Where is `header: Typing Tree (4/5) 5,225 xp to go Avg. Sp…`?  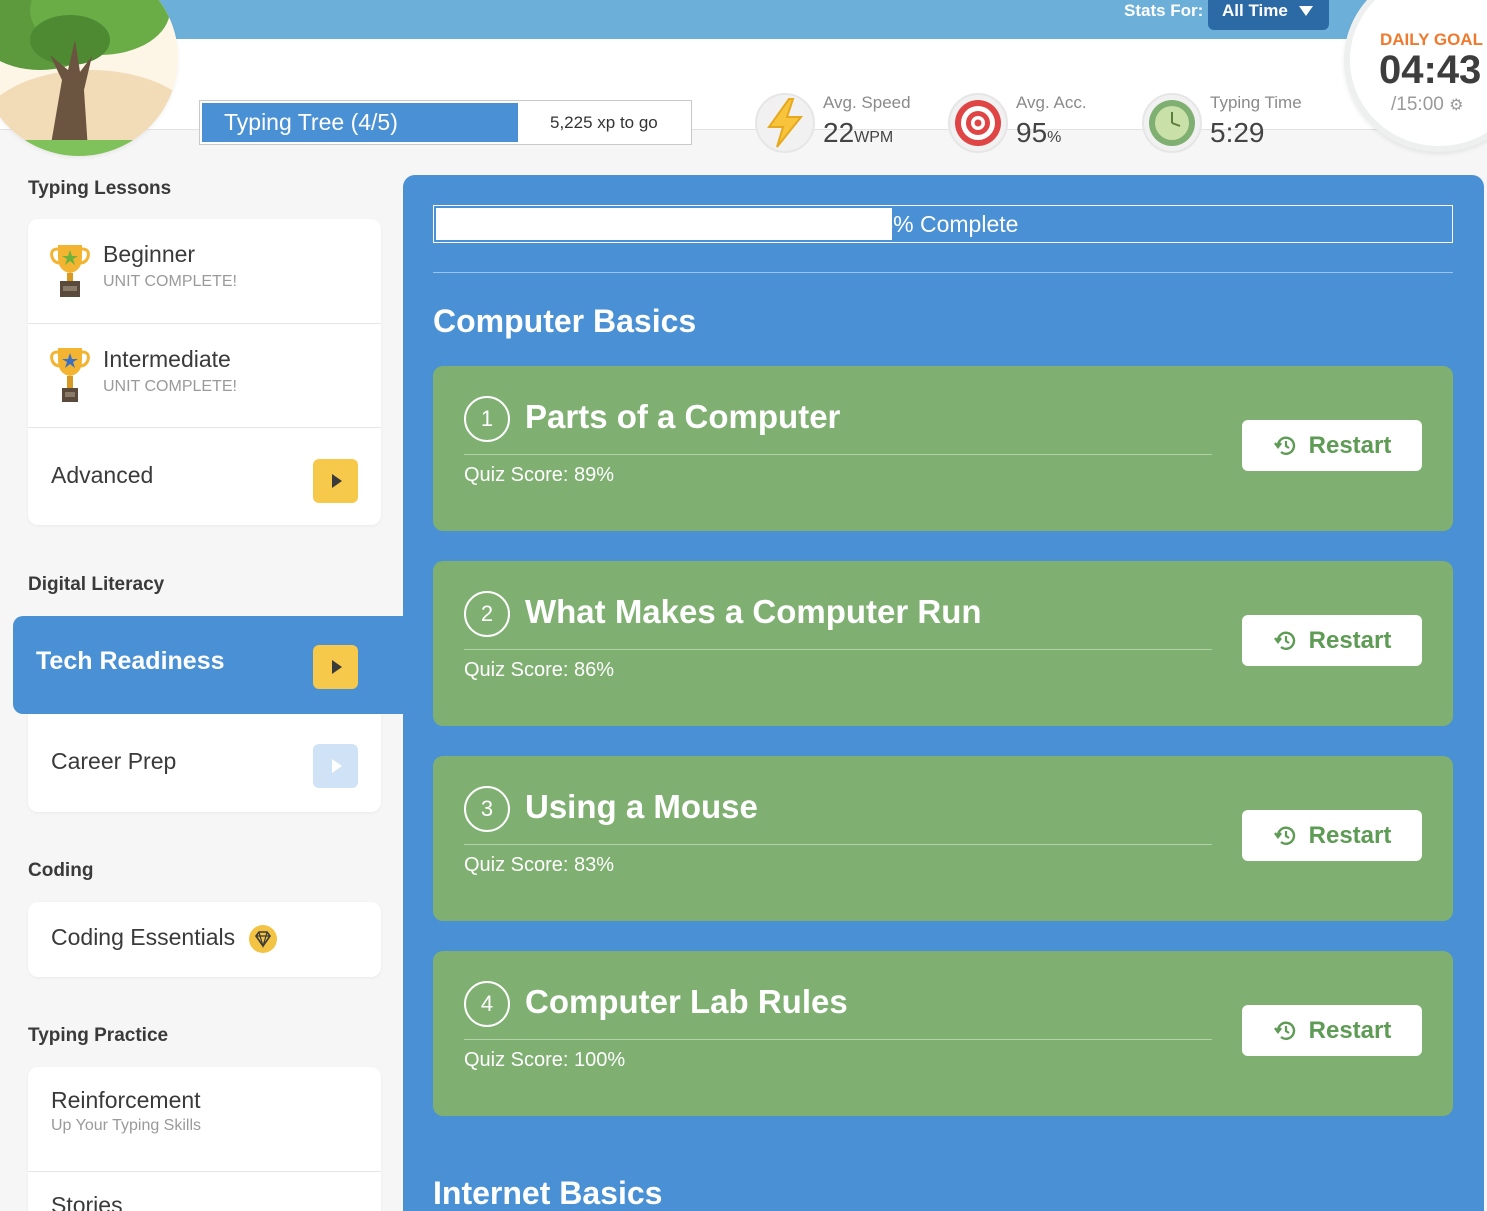 header: Typing Tree (4/5) 5,225 xp to go Avg. Sp… is located at coordinates (743, 96).